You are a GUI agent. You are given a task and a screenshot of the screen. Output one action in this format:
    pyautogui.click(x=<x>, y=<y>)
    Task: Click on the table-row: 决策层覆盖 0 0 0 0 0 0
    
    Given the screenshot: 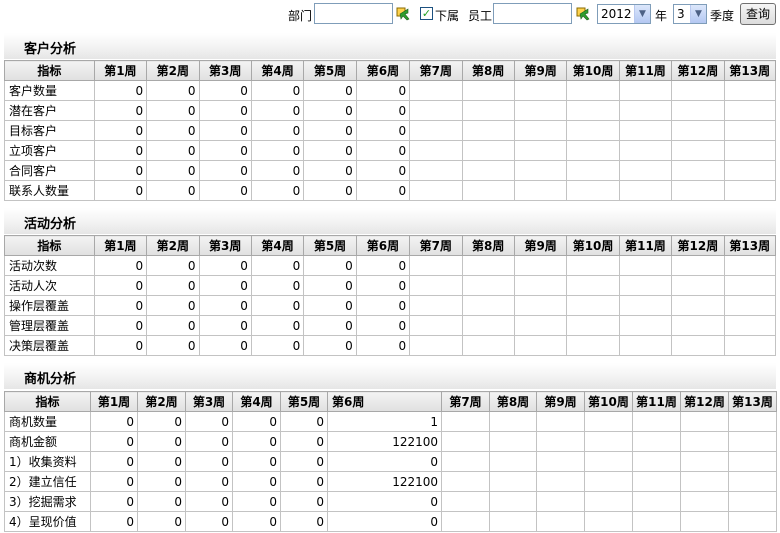 What is the action you would take?
    pyautogui.click(x=390, y=345)
    